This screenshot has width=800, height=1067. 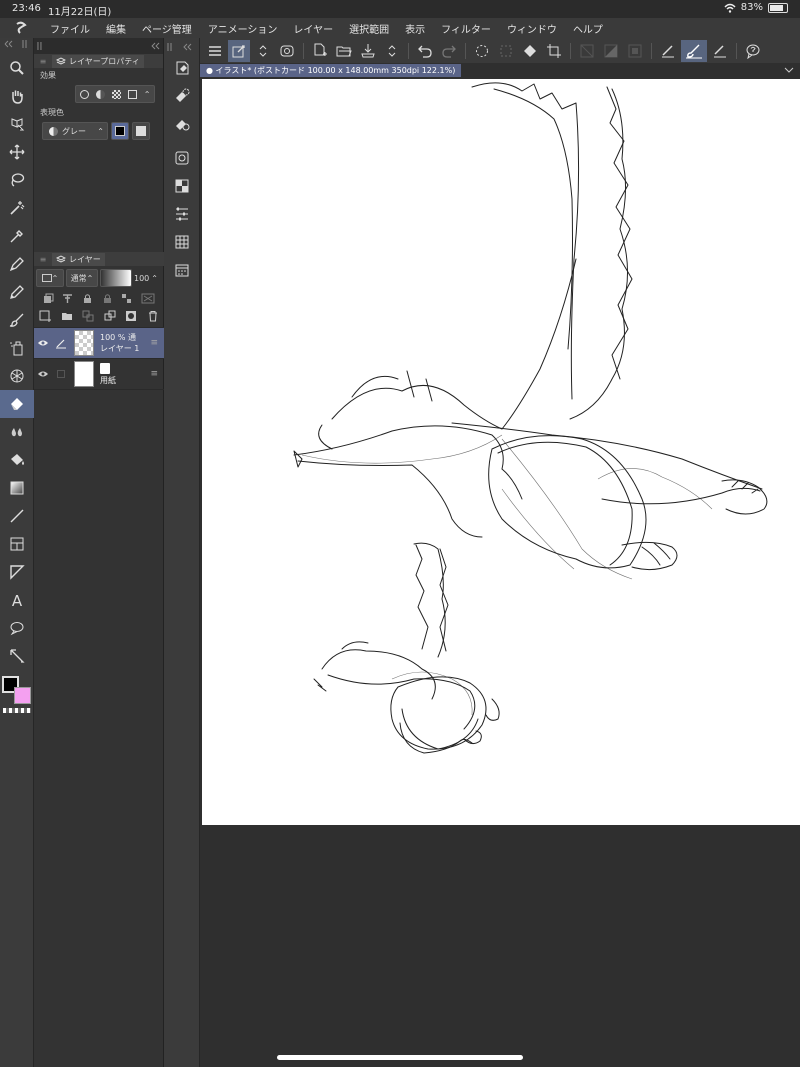 What do you see at coordinates (532, 28) in the screenshot?
I see `menu-window: ウィンドウ` at bounding box center [532, 28].